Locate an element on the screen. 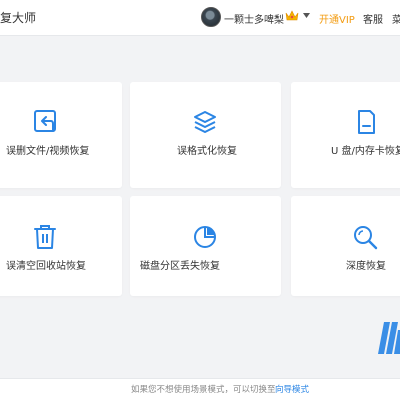 The width and height of the screenshot is (400, 400). card-label: 误删文件/视频恢复 is located at coordinates (48, 151).